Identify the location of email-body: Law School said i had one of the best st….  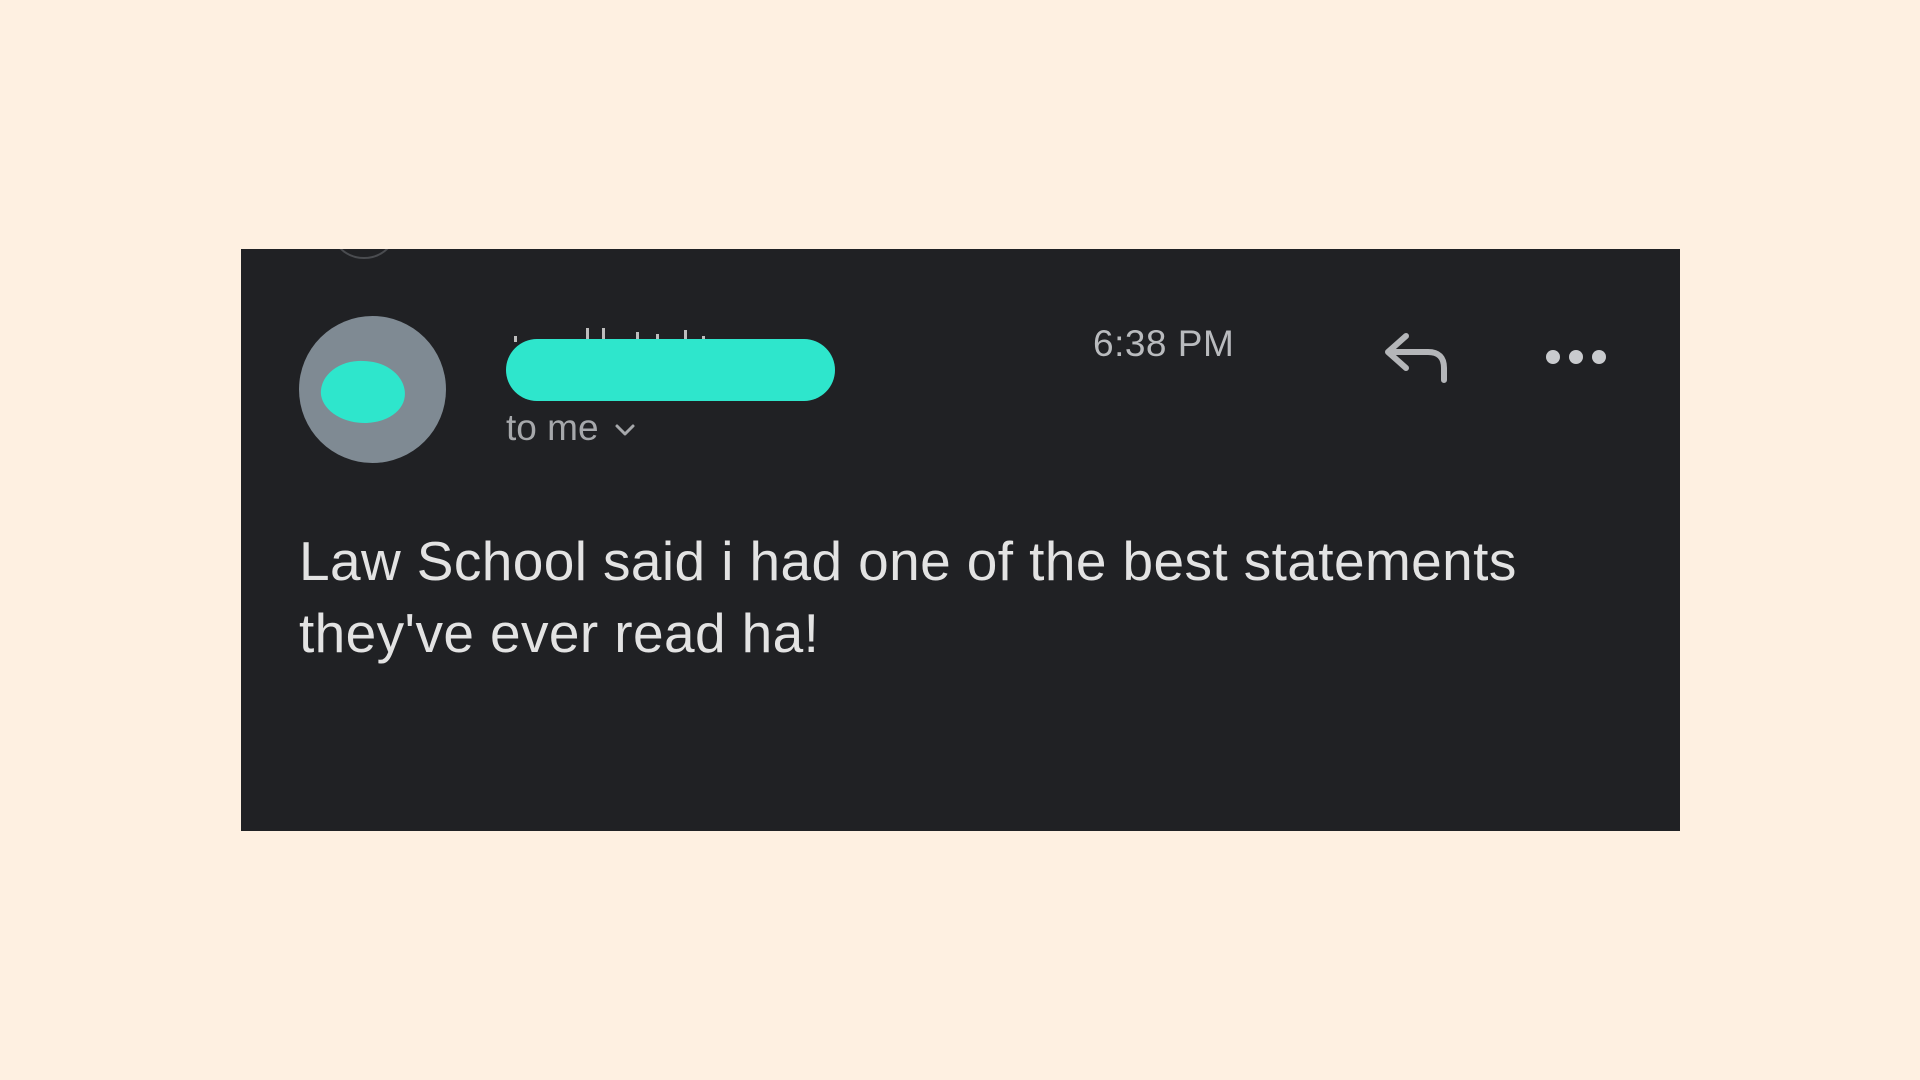
(908, 597).